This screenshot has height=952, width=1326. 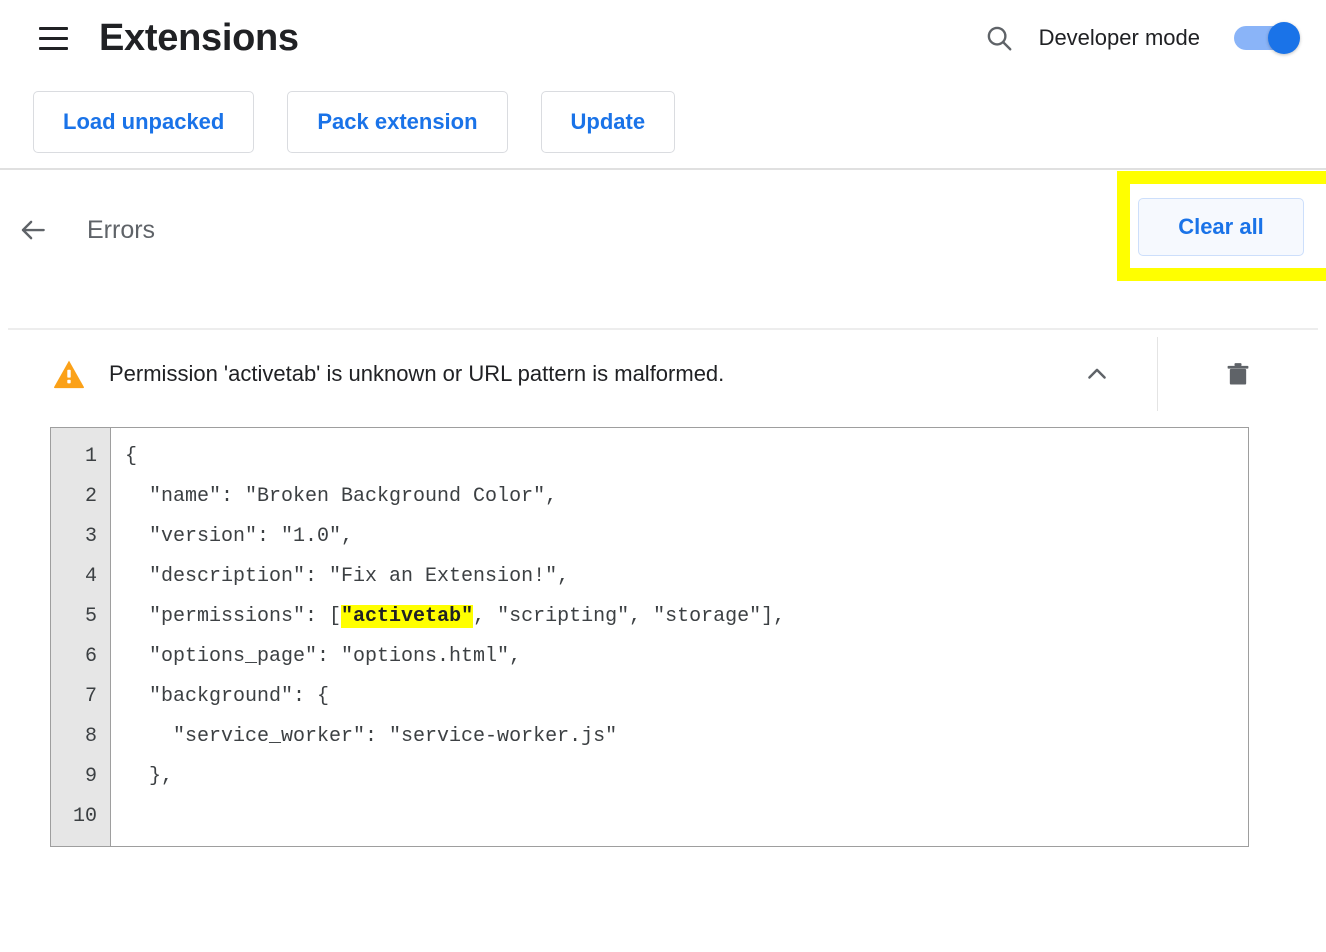 I want to click on highlighted-permission: "activetab", so click(x=407, y=616).